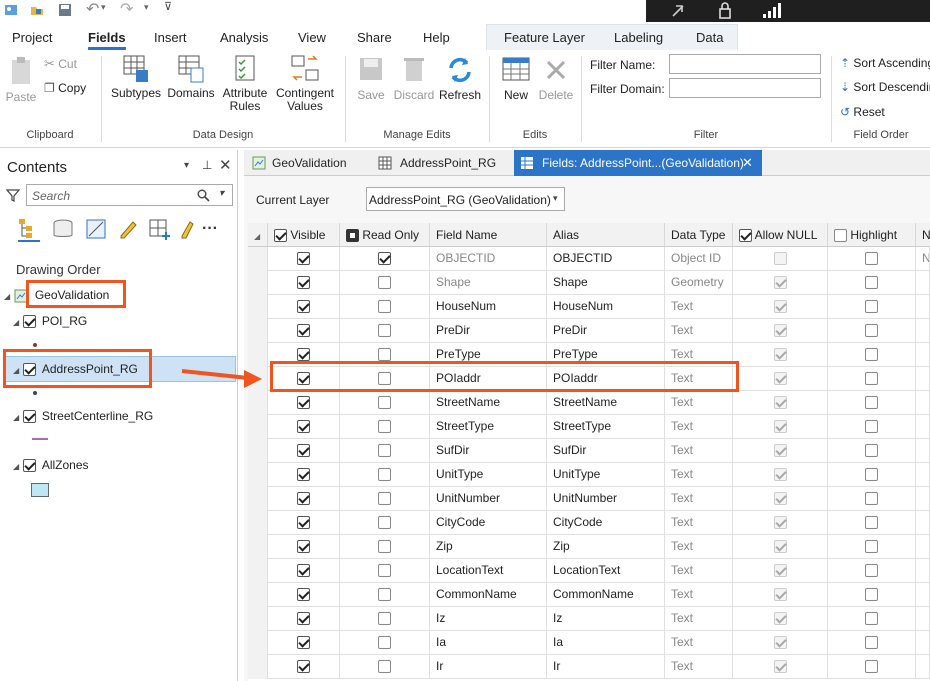  I want to click on field-name-cell: UnitNumber, so click(488, 499).